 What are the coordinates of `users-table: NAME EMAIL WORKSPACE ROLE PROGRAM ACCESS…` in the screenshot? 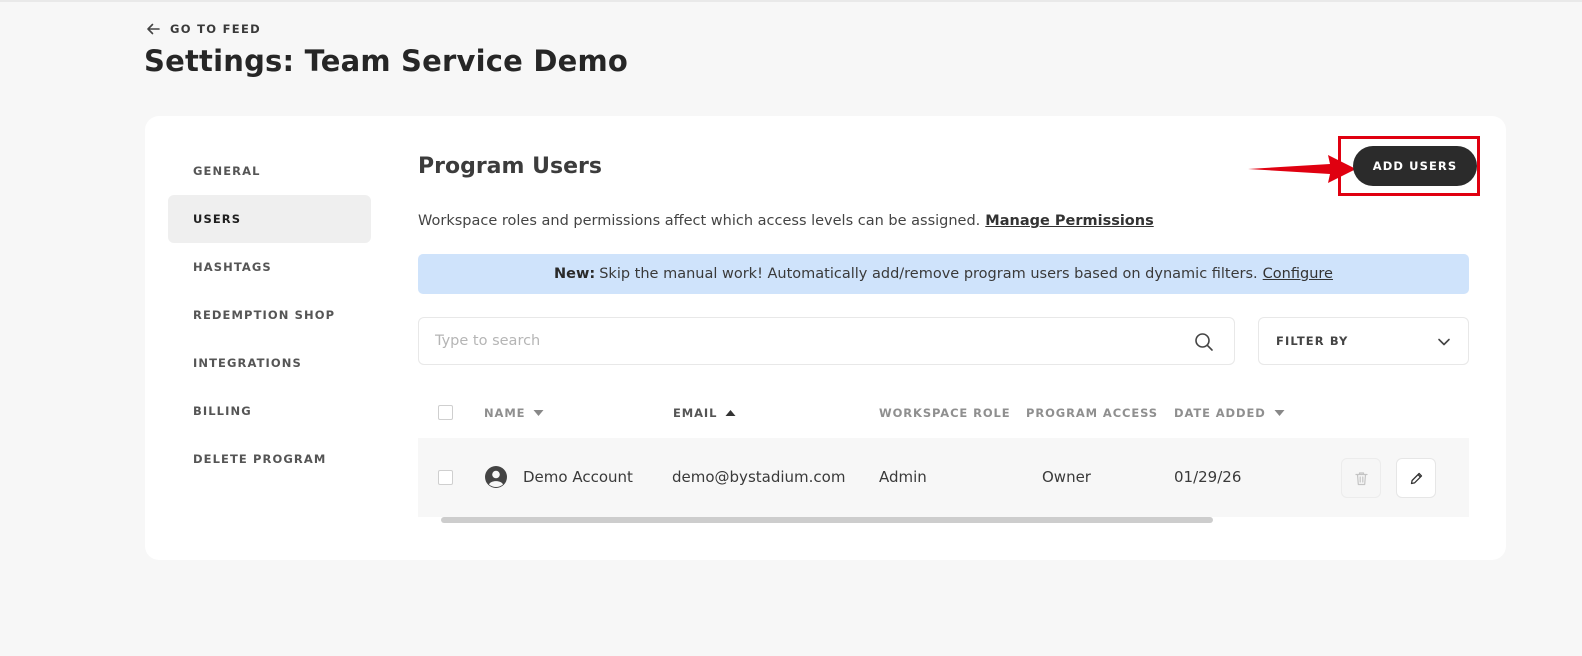 It's located at (943, 458).